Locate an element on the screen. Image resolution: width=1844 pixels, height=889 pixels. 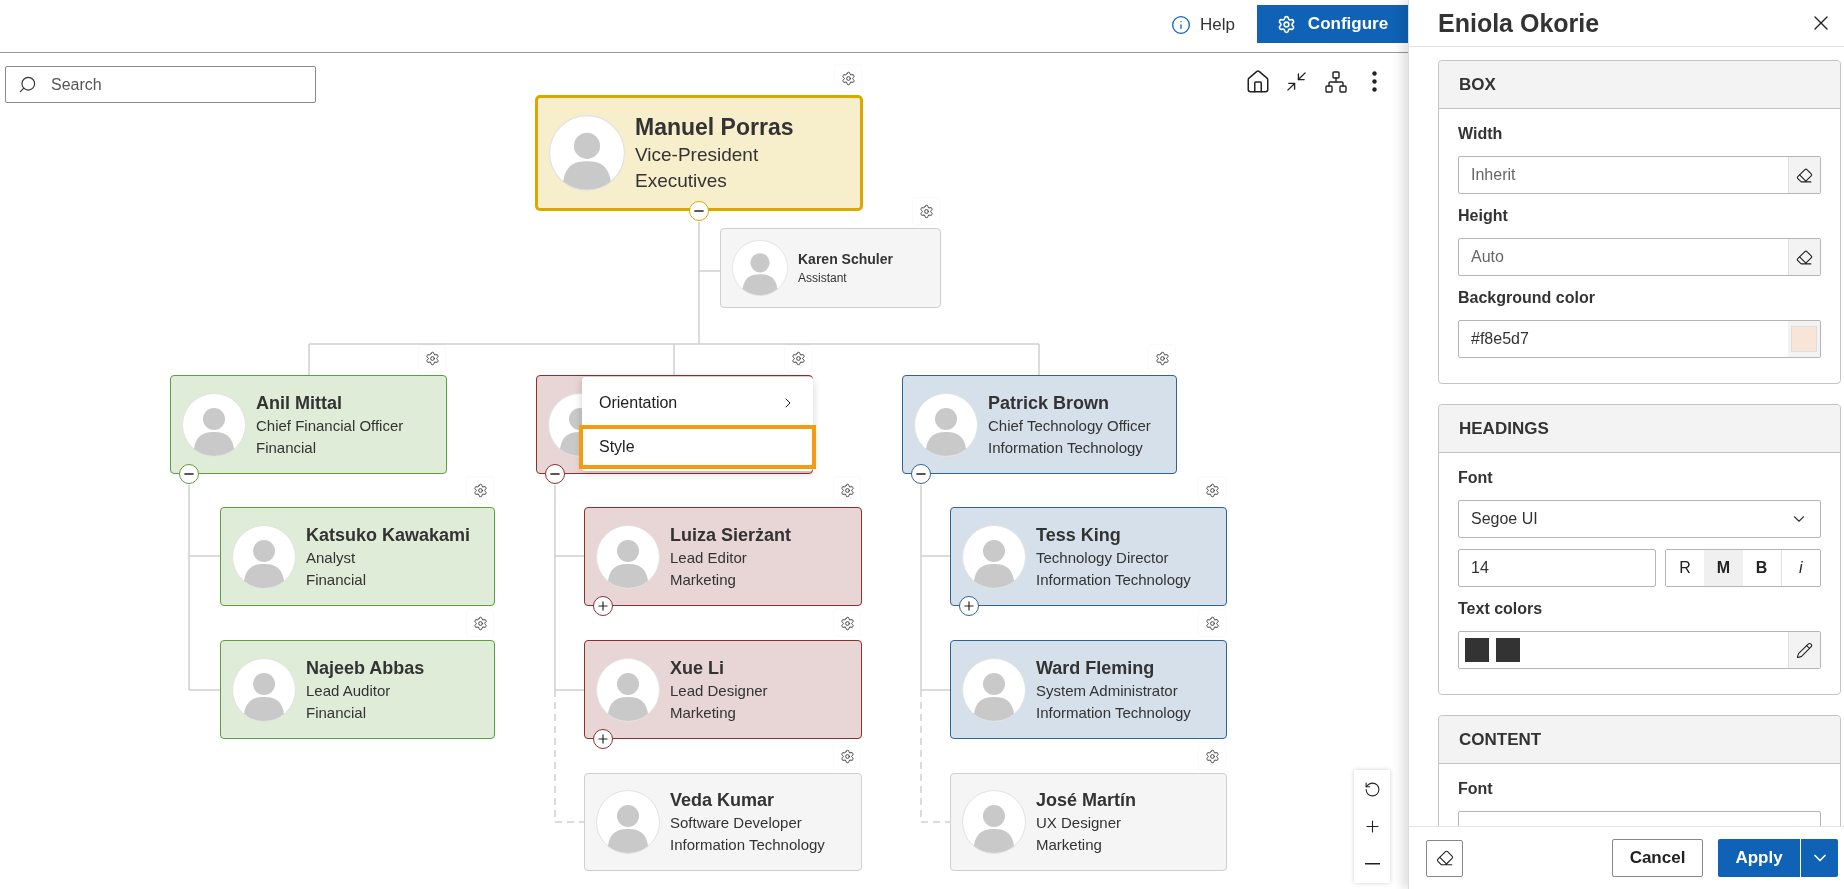
more-icon is located at coordinates (1374, 81).